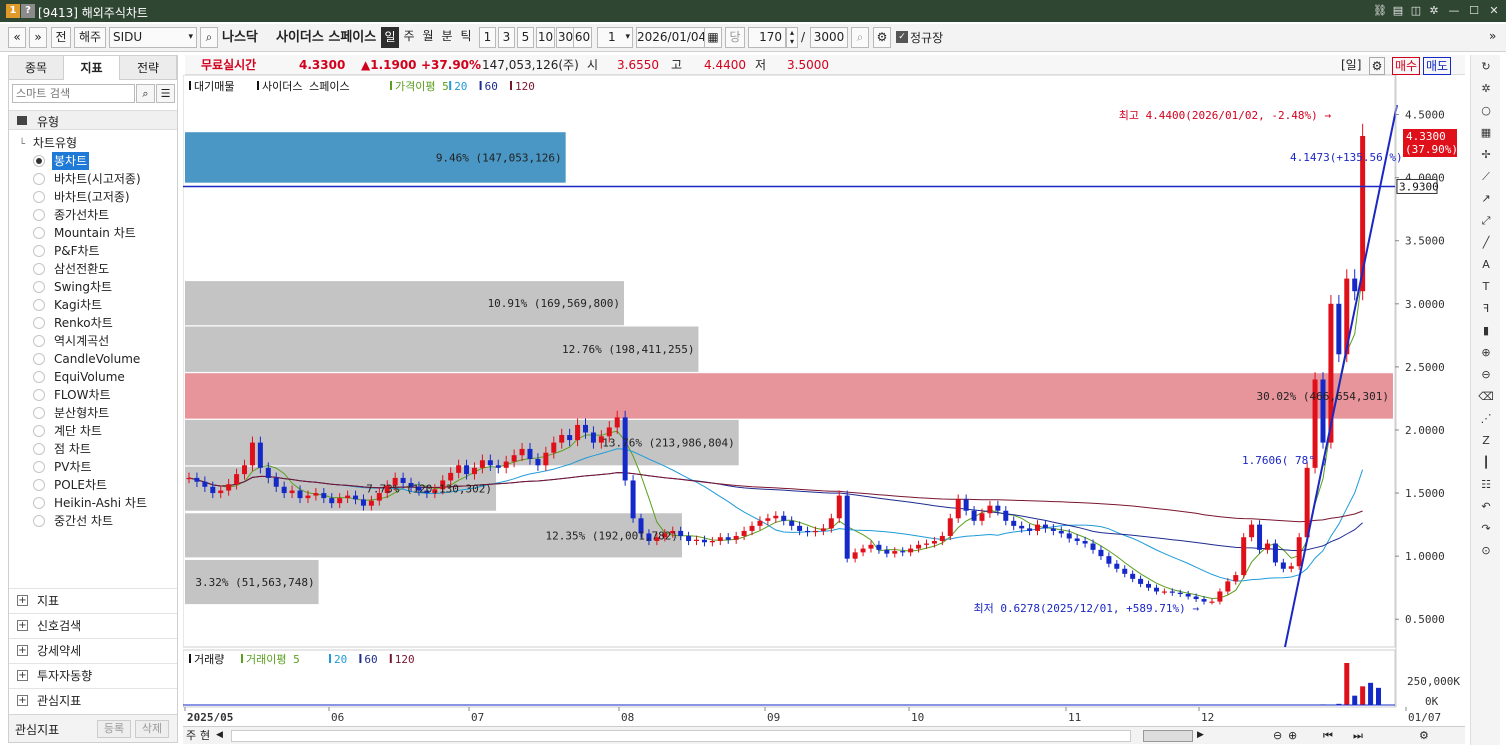 This screenshot has width=1506, height=747. I want to click on tab-stock: 종목, so click(36, 68).